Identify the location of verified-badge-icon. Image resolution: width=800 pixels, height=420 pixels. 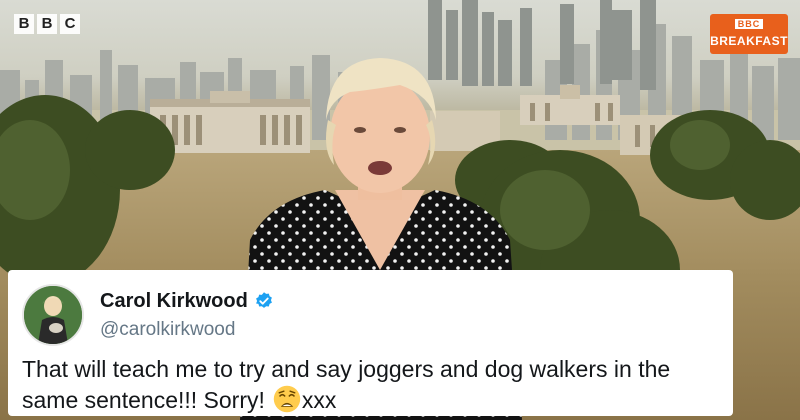
(263, 300).